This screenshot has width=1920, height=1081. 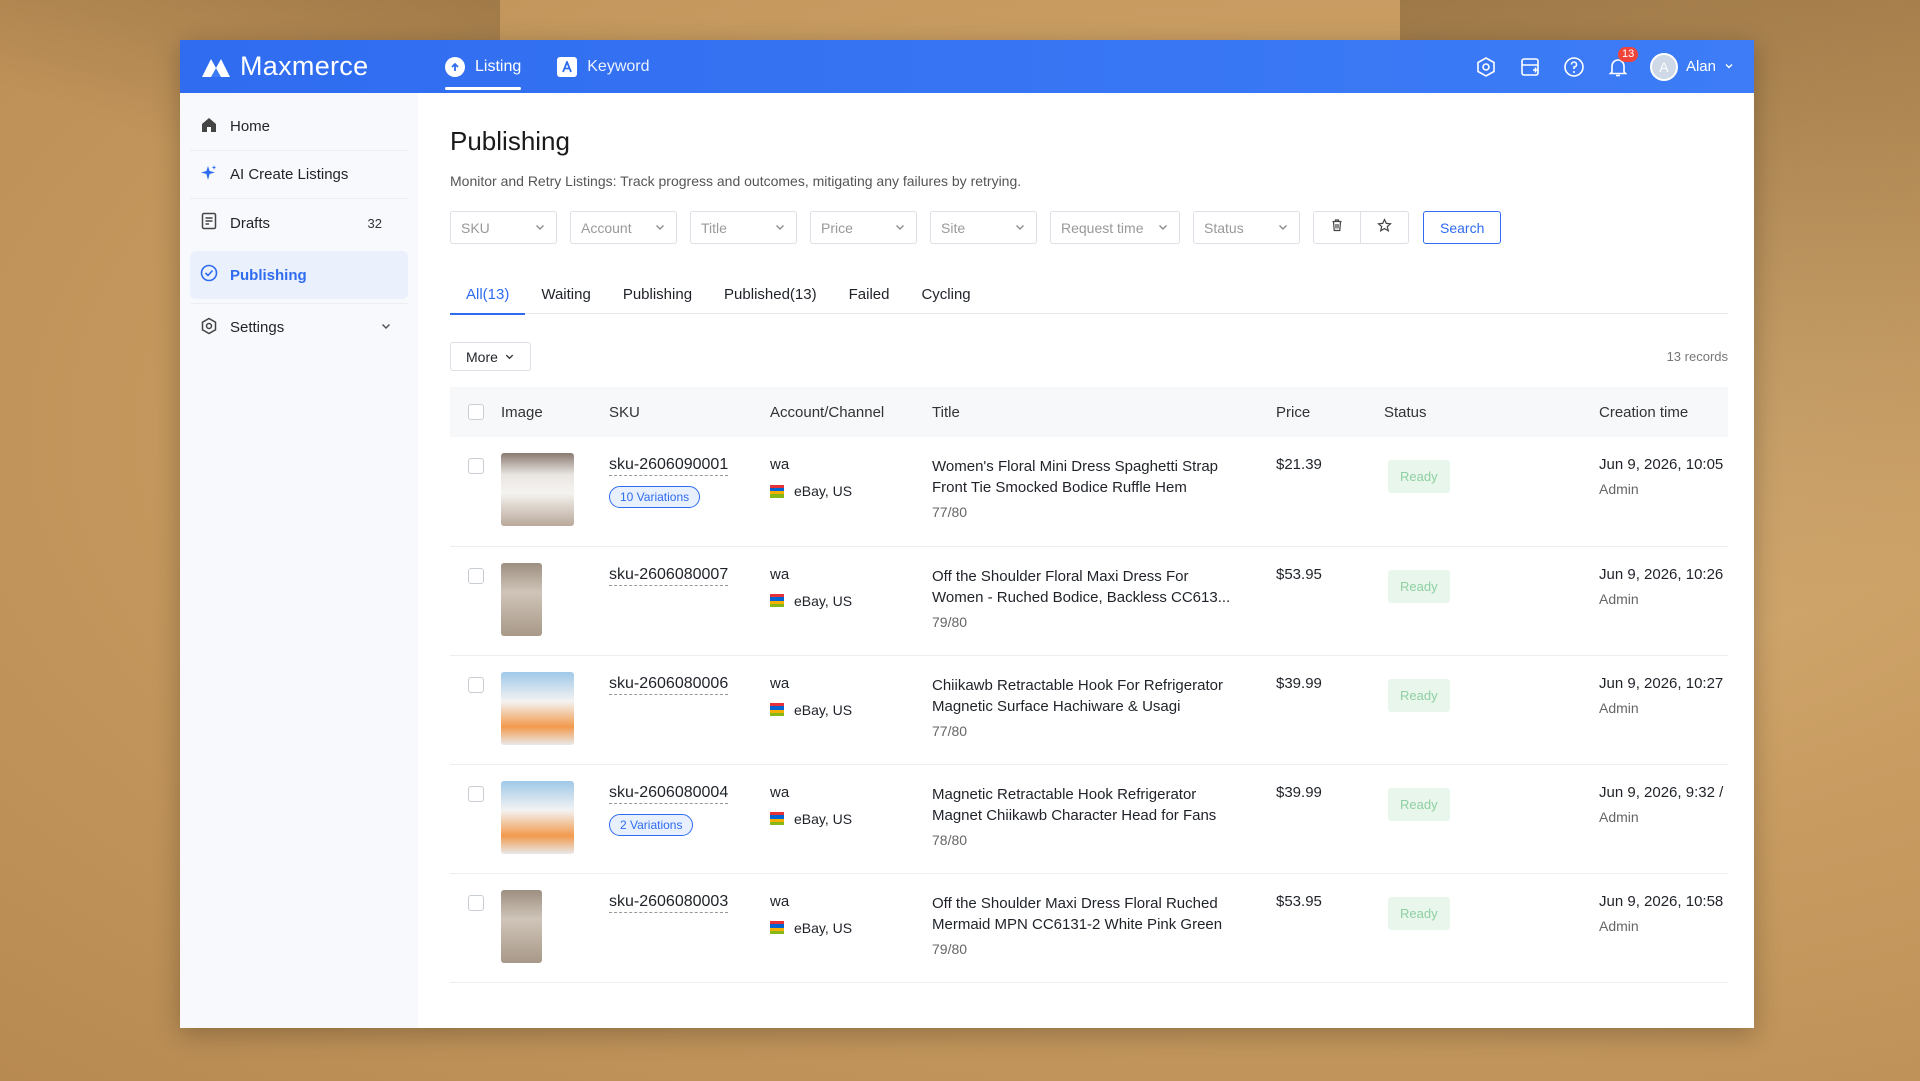 I want to click on price-cell: $53.95, so click(x=1330, y=600).